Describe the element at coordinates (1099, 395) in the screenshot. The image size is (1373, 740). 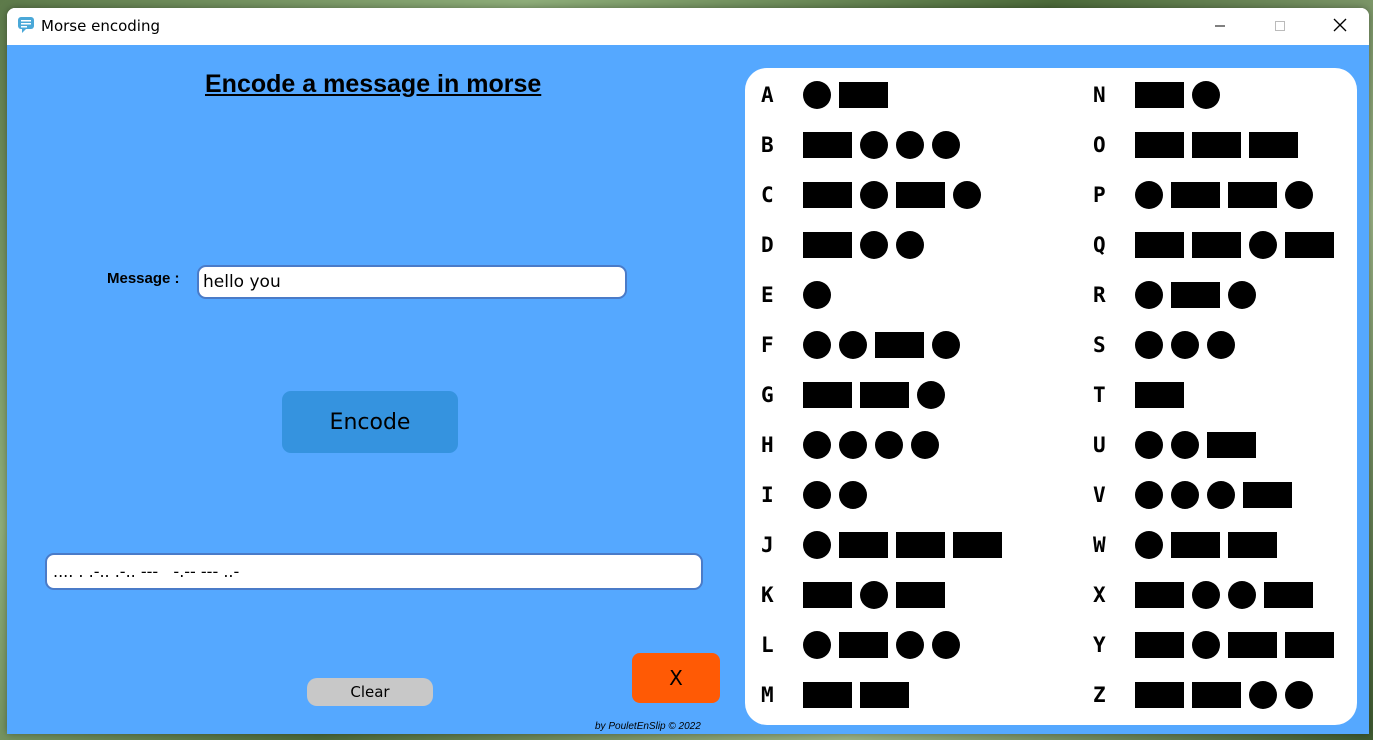
I see `morse-letter: T` at that location.